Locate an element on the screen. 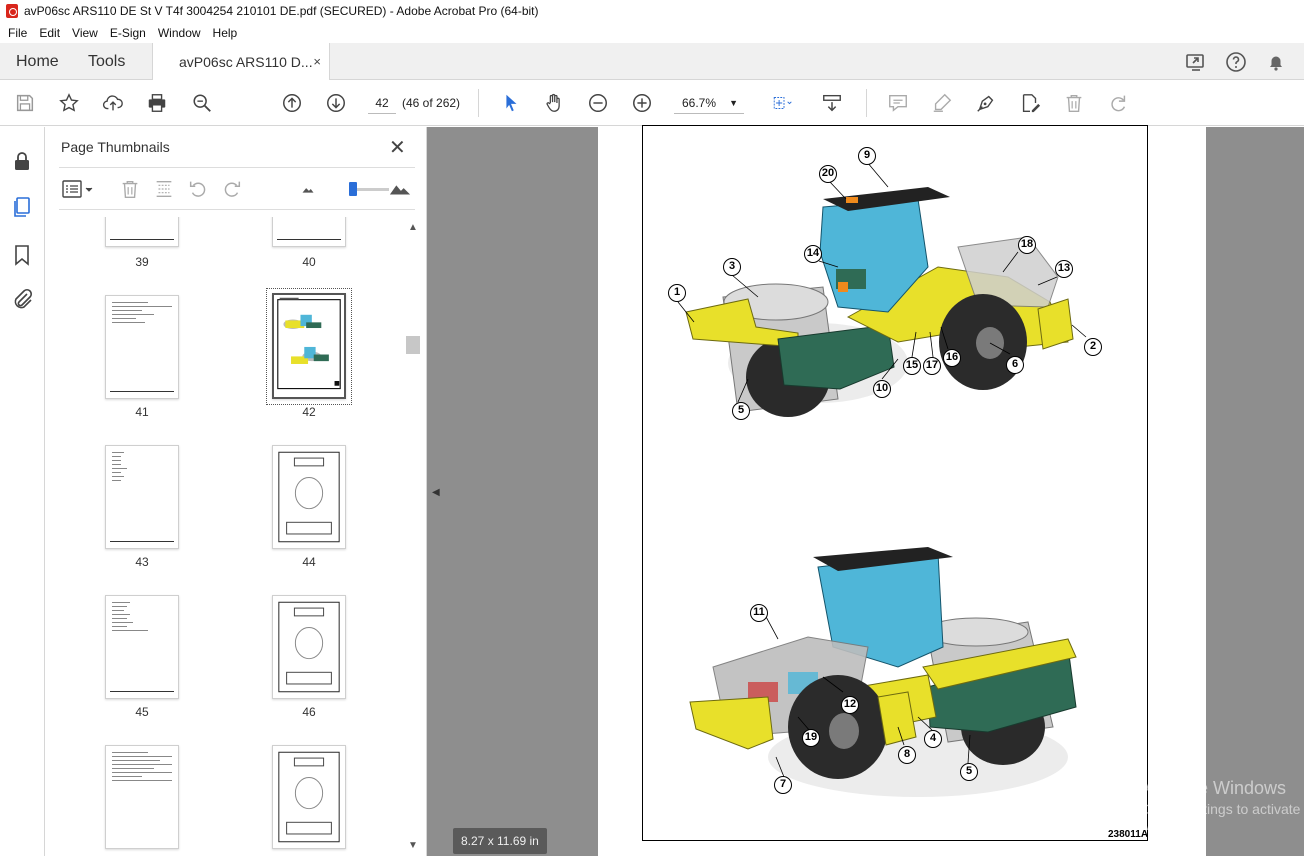  callout-marker: 10 is located at coordinates (882, 389).